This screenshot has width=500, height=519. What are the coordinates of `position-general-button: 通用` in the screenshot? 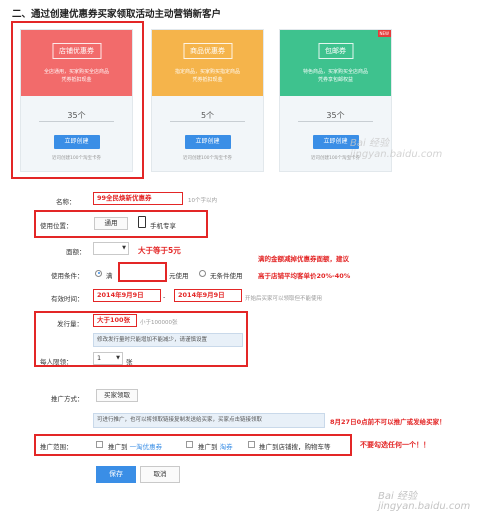 It's located at (111, 223).